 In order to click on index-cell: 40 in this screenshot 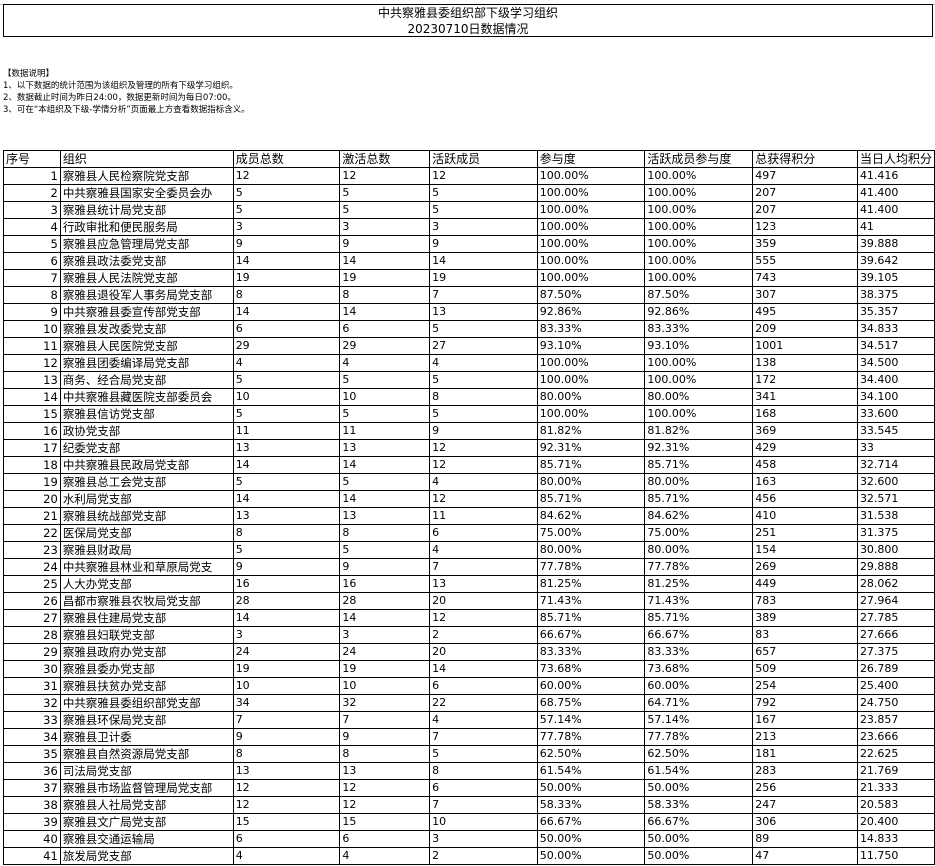, I will do `click(32, 839)`.